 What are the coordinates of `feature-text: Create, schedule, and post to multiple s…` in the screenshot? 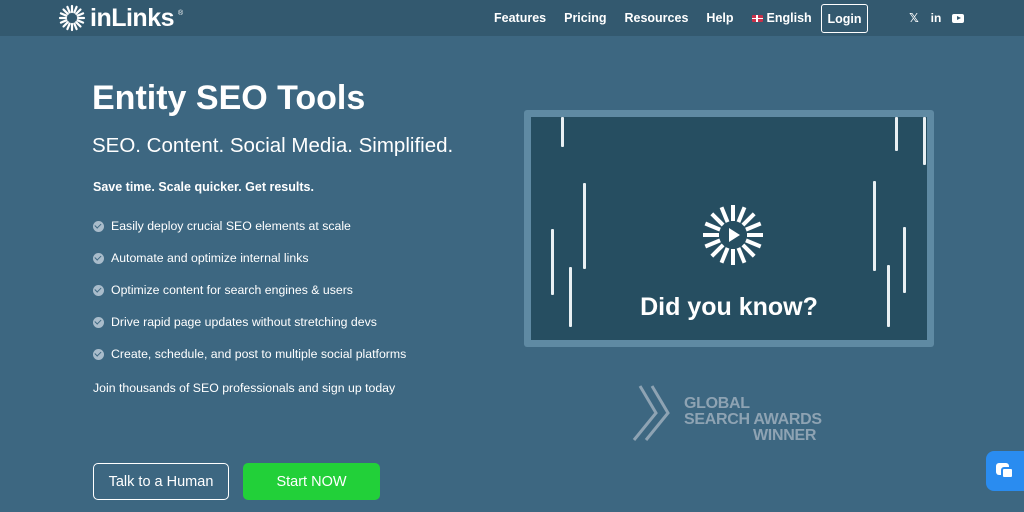 It's located at (259, 354).